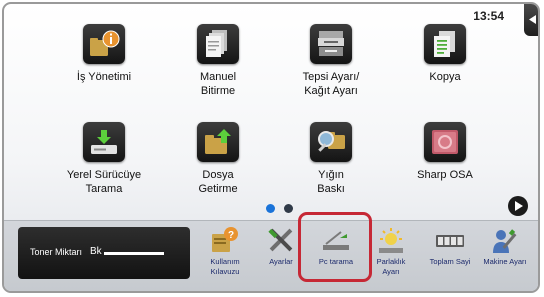 The image size is (544, 297). What do you see at coordinates (391, 266) in the screenshot?
I see `brightness-label: Parlaklık Ayarı` at bounding box center [391, 266].